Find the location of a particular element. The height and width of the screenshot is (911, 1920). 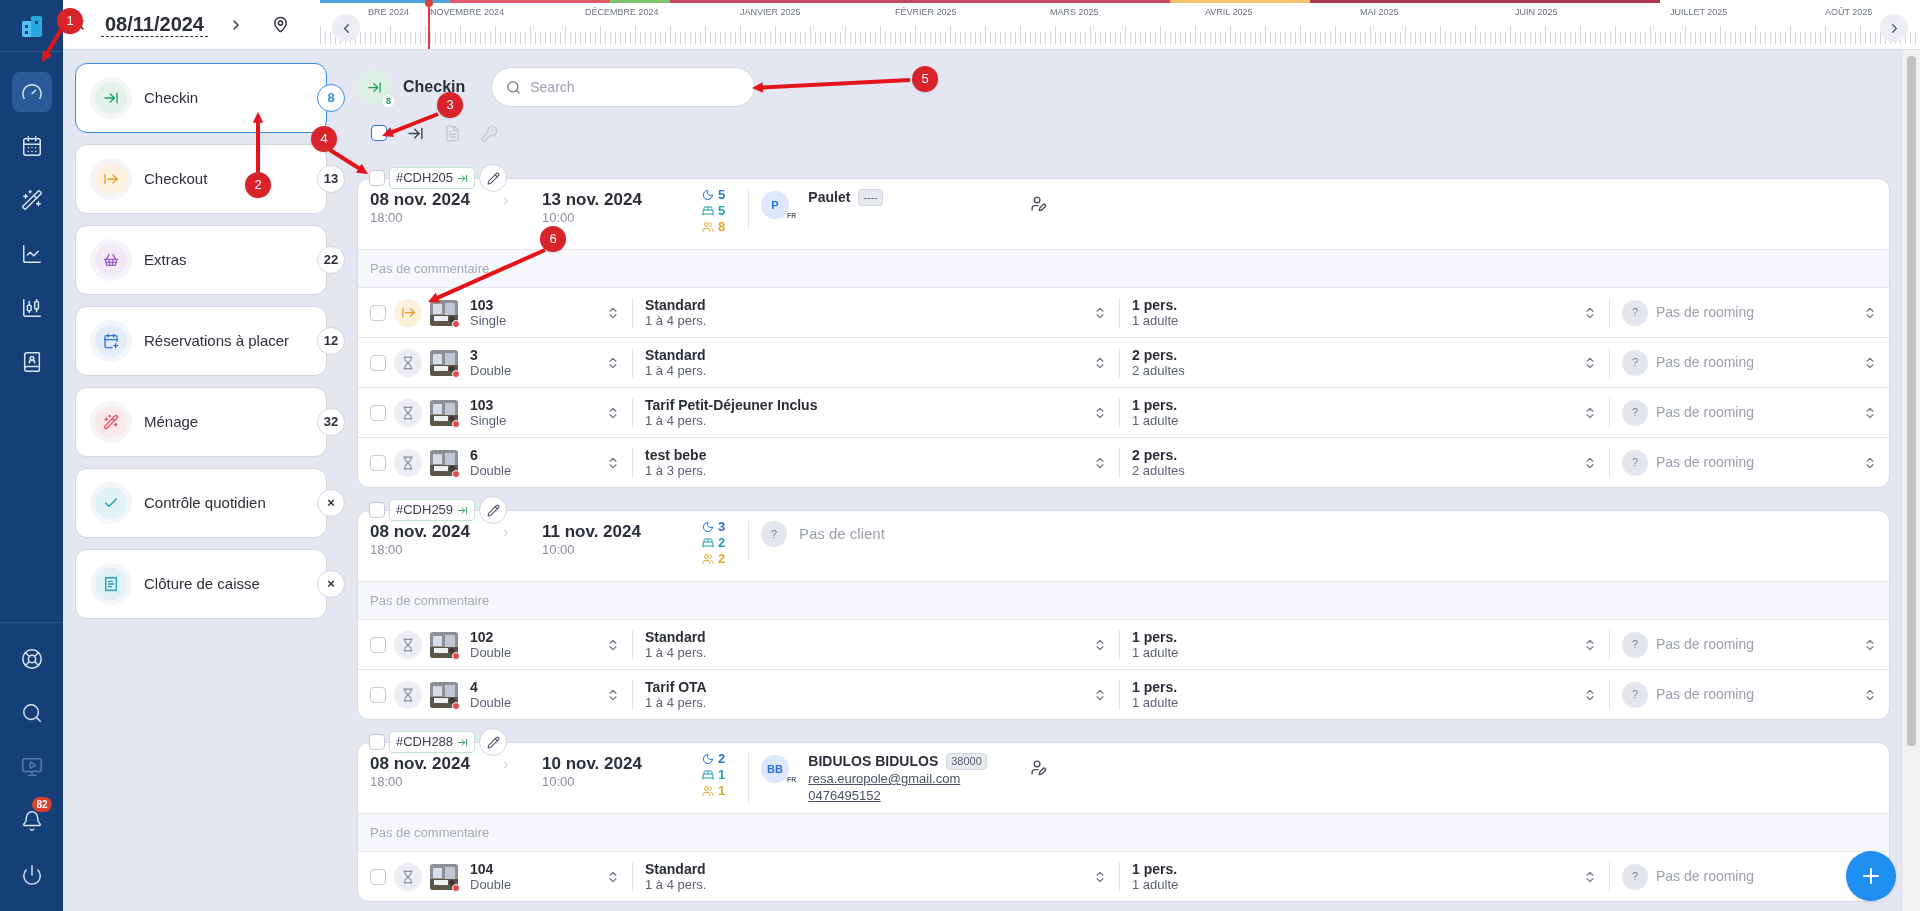

magic-wand-icon is located at coordinates (31, 200).